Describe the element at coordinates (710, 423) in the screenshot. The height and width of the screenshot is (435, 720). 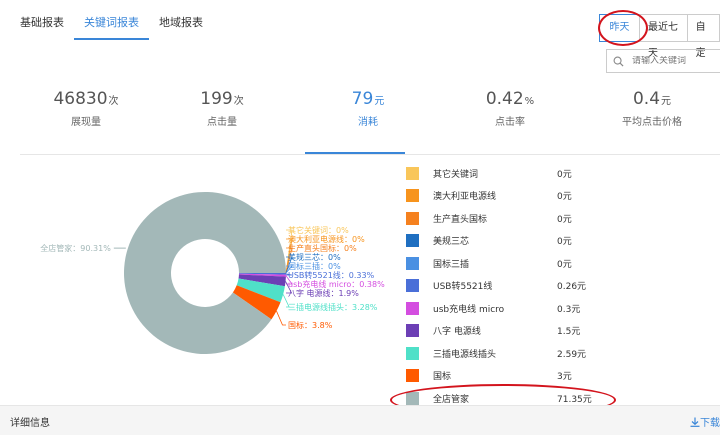
I see `download-label: 下载` at that location.